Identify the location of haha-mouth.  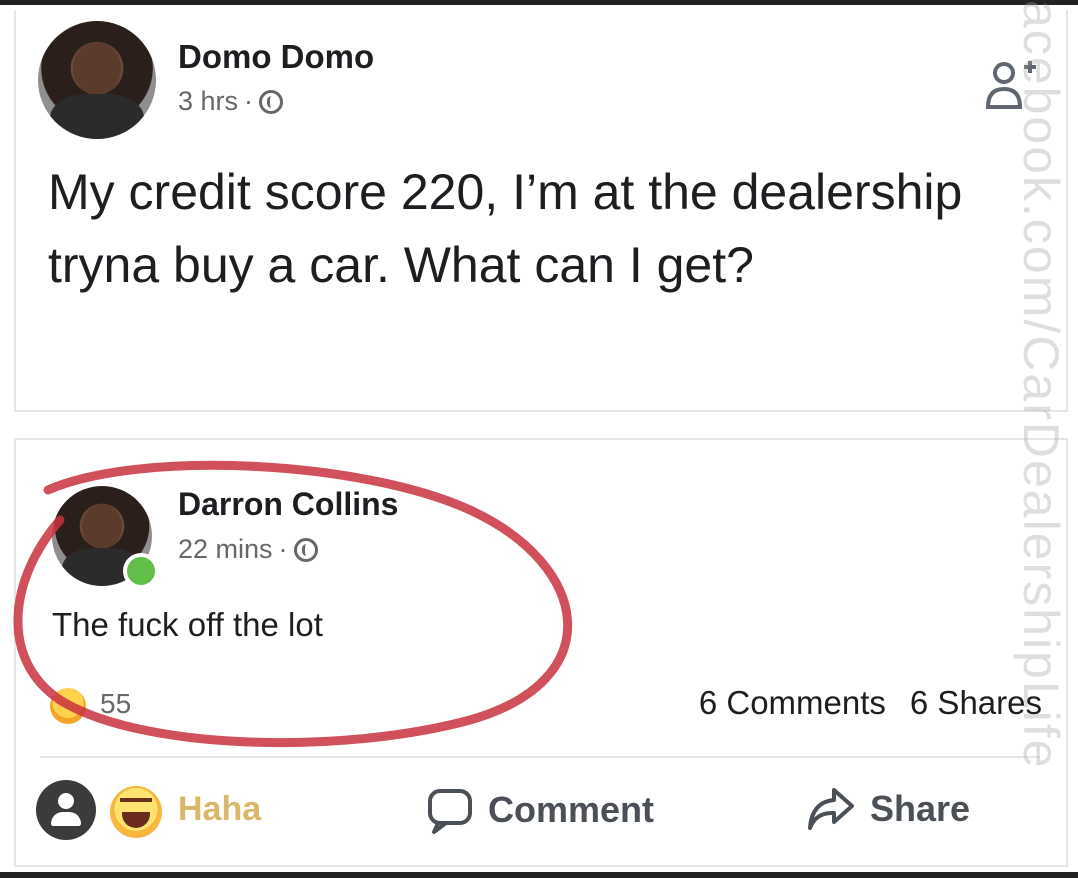
(136, 820).